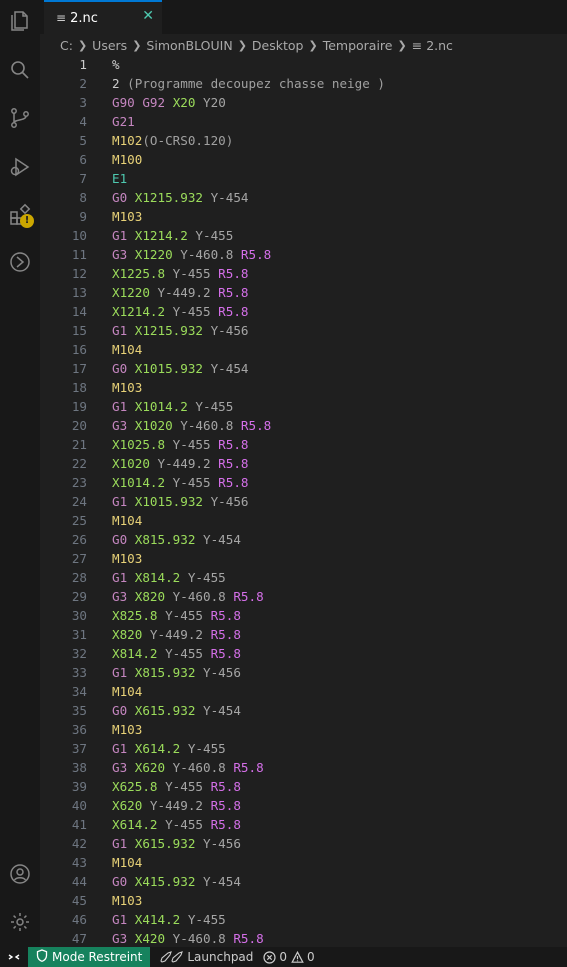  Describe the element at coordinates (142, 444) in the screenshot. I see `code-token: X1025.8` at that location.